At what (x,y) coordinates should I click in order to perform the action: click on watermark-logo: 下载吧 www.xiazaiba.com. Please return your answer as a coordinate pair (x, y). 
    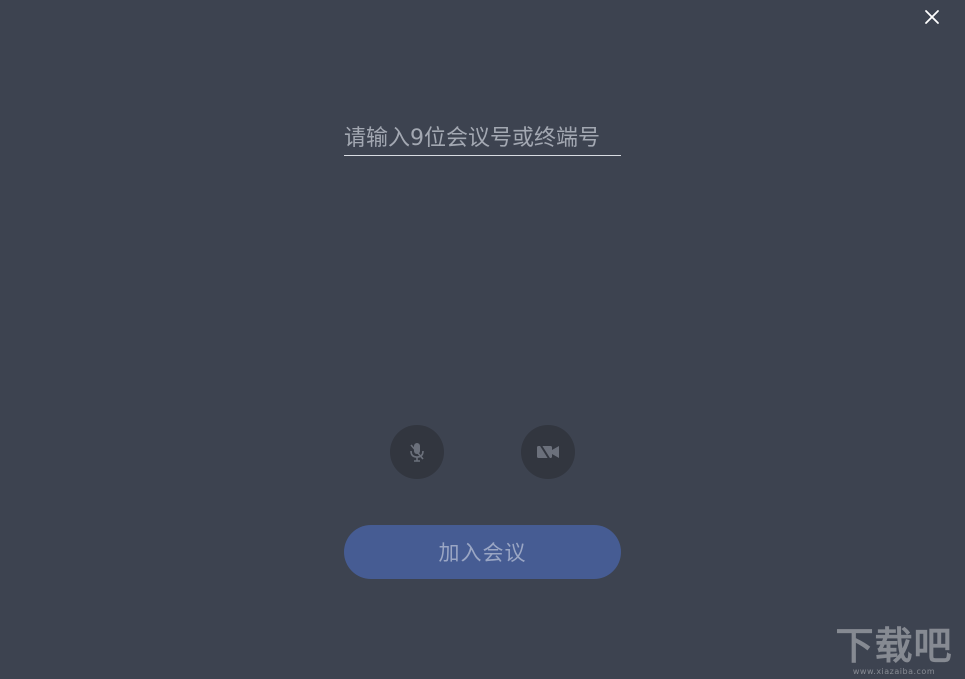
    Looking at the image, I should click on (894, 651).